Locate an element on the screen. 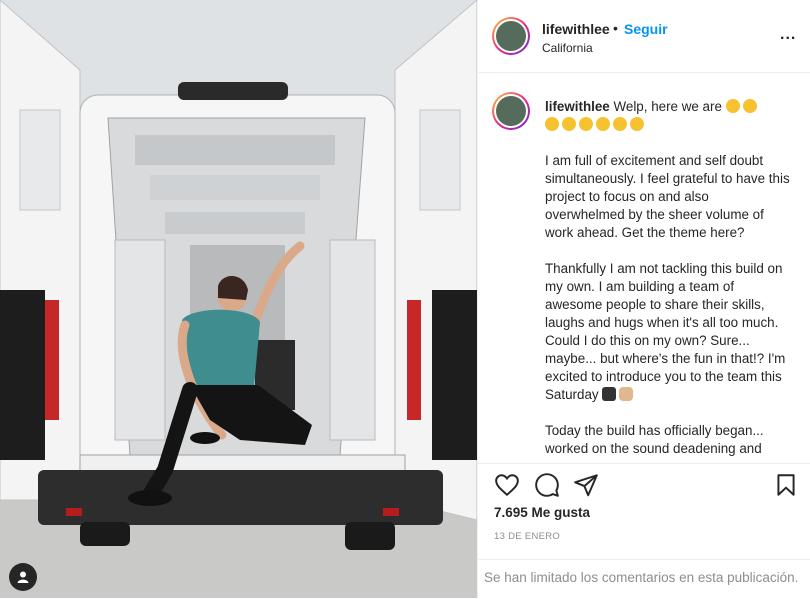 The width and height of the screenshot is (810, 599). sunglasses-emoji-icon is located at coordinates (603, 124).